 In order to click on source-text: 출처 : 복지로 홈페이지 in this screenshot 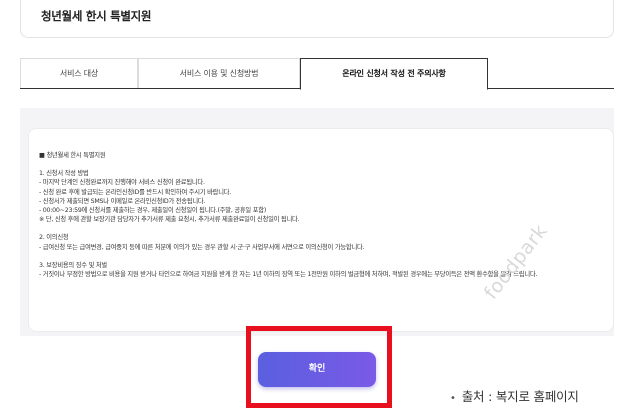, I will do `click(520, 396)`.